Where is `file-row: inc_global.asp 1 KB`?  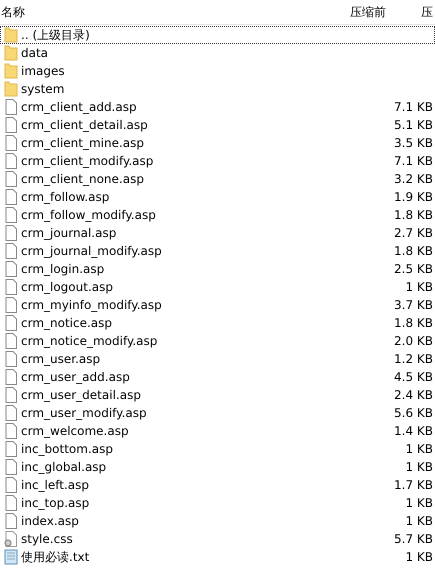
file-row: inc_global.asp 1 KB is located at coordinates (217, 467).